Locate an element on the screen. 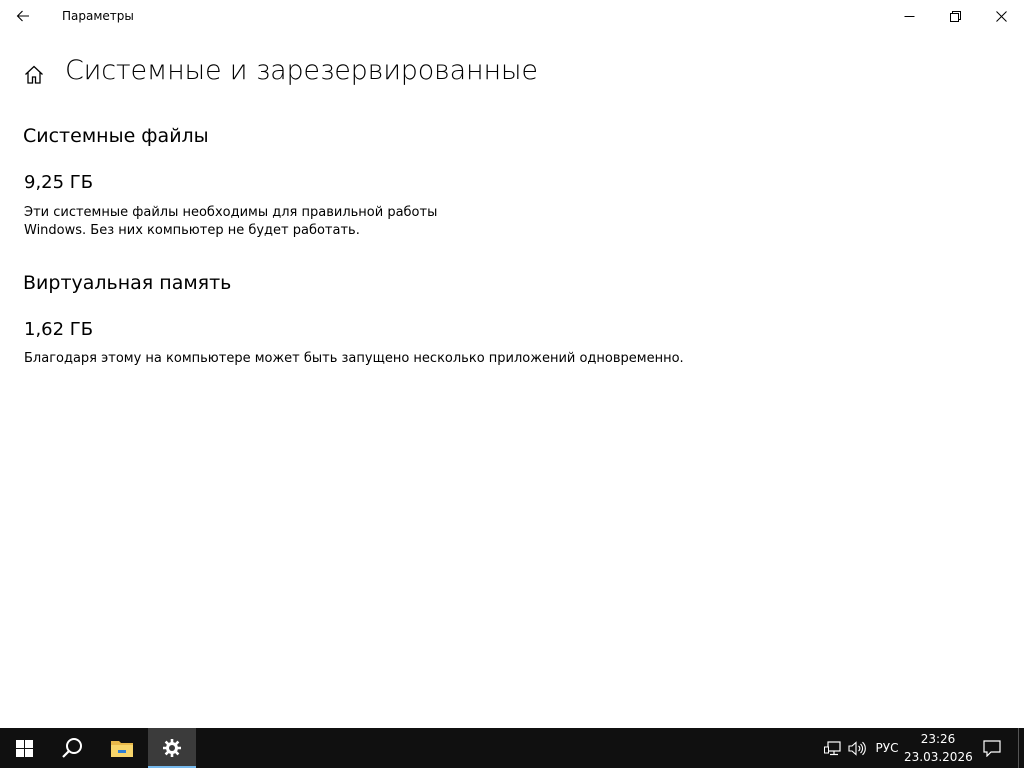 The image size is (1024, 768). arrow-left-icon is located at coordinates (22, 16).